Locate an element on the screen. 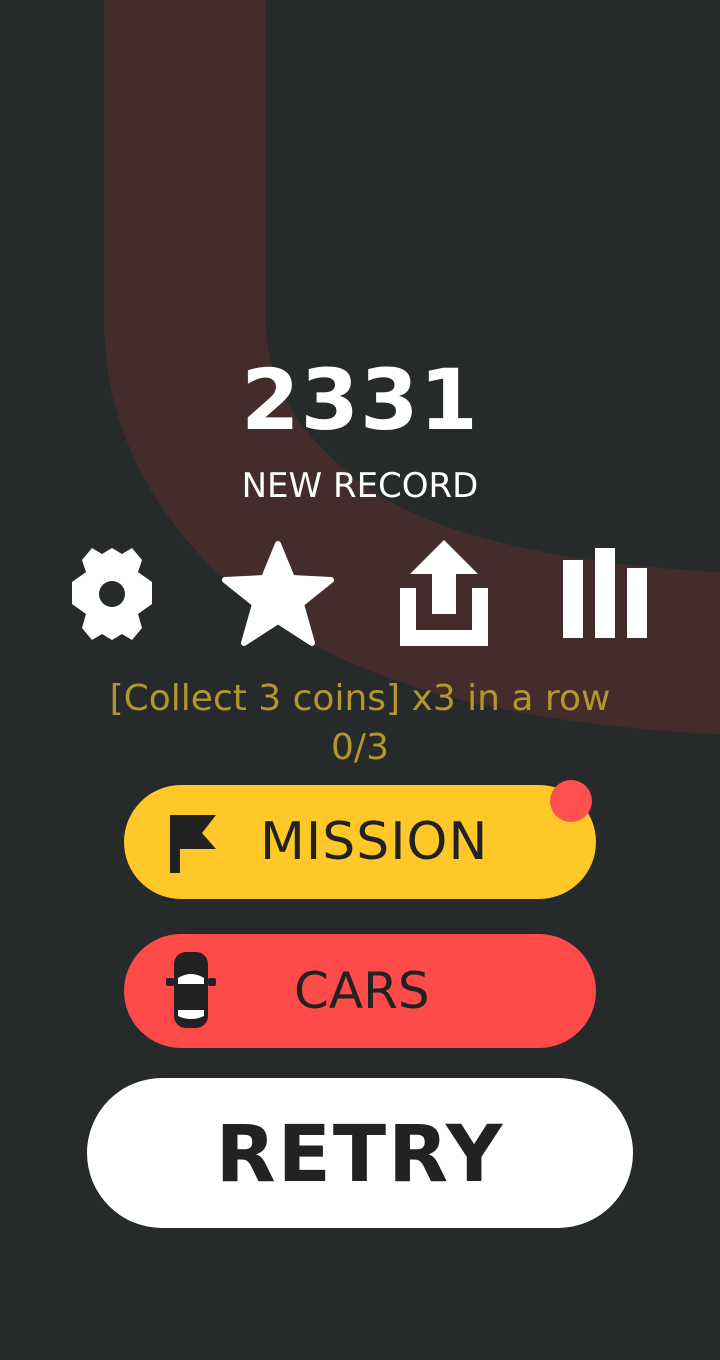 The width and height of the screenshot is (720, 1360). bar-chart-icon is located at coordinates (605, 593).